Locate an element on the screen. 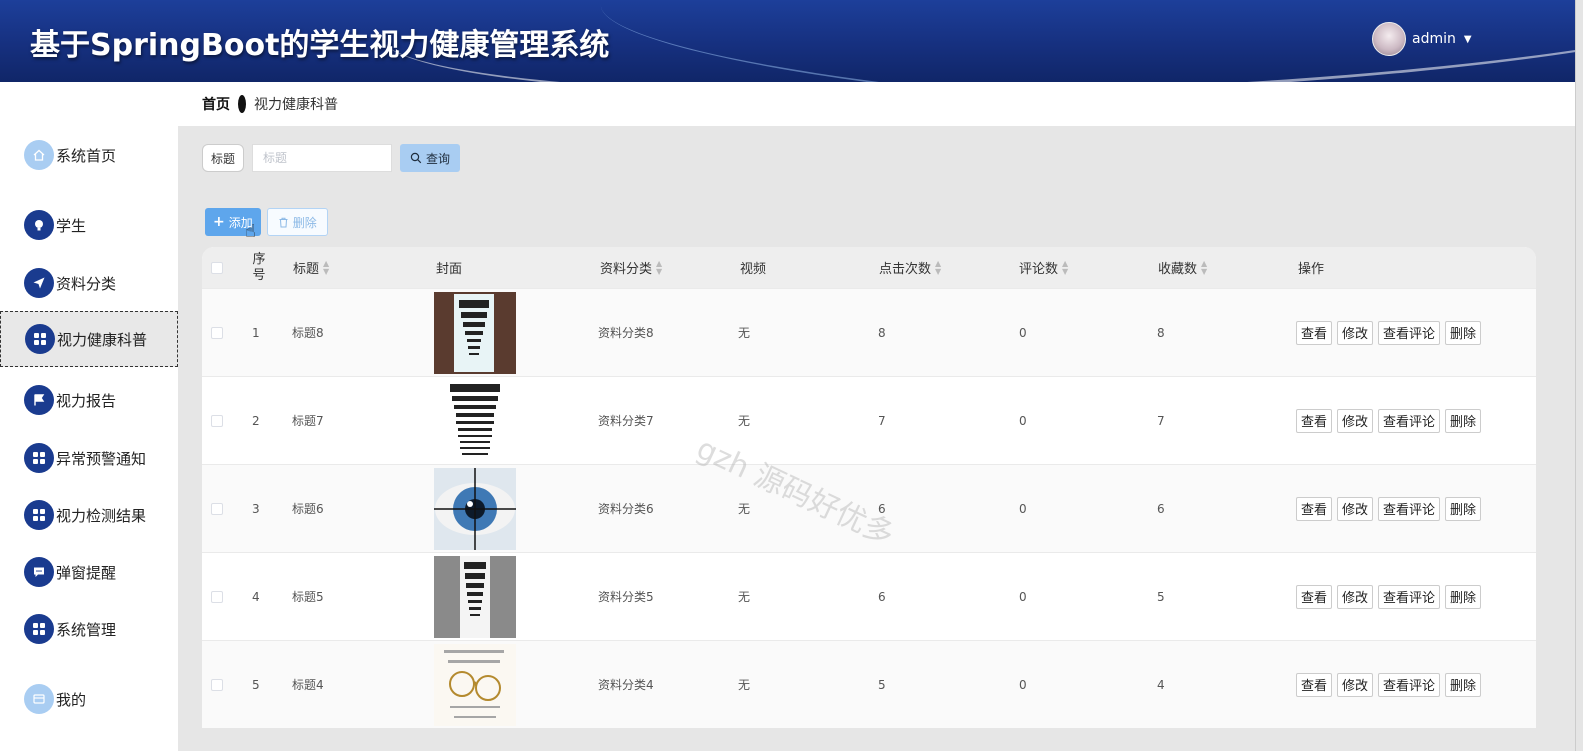  breadcrumb-separator is located at coordinates (242, 104).